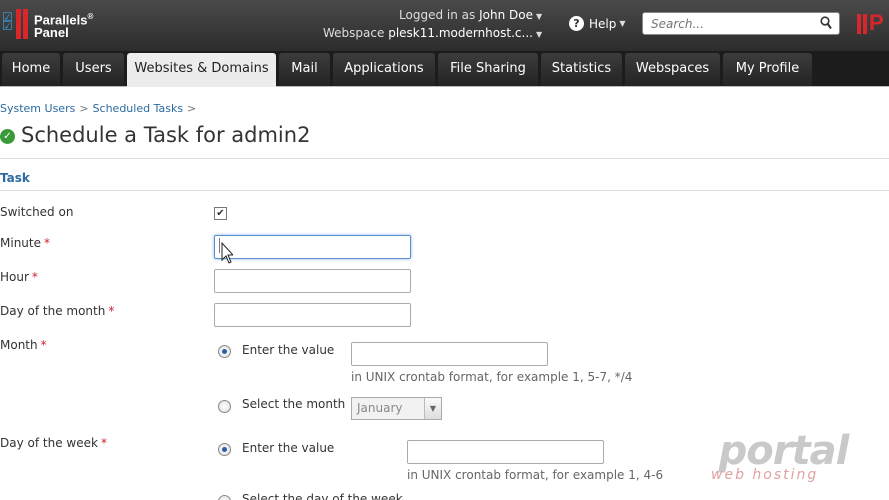 The width and height of the screenshot is (889, 500). Describe the element at coordinates (31, 69) in the screenshot. I see `tab-home: Home` at that location.